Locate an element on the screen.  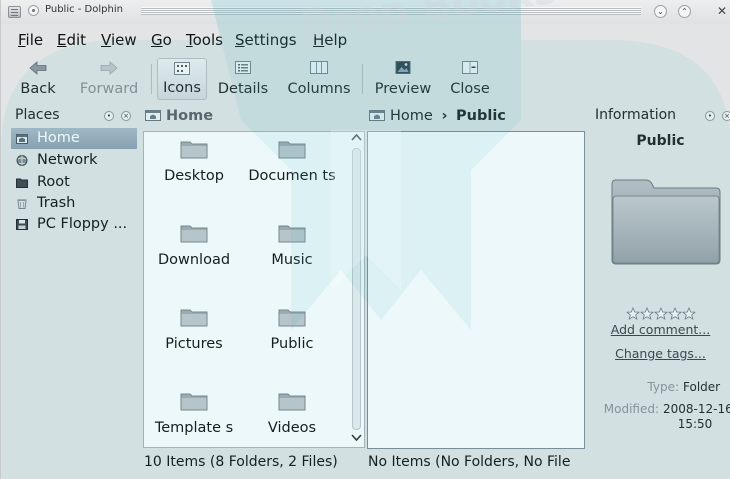
menu-go: Go is located at coordinates (161, 40).